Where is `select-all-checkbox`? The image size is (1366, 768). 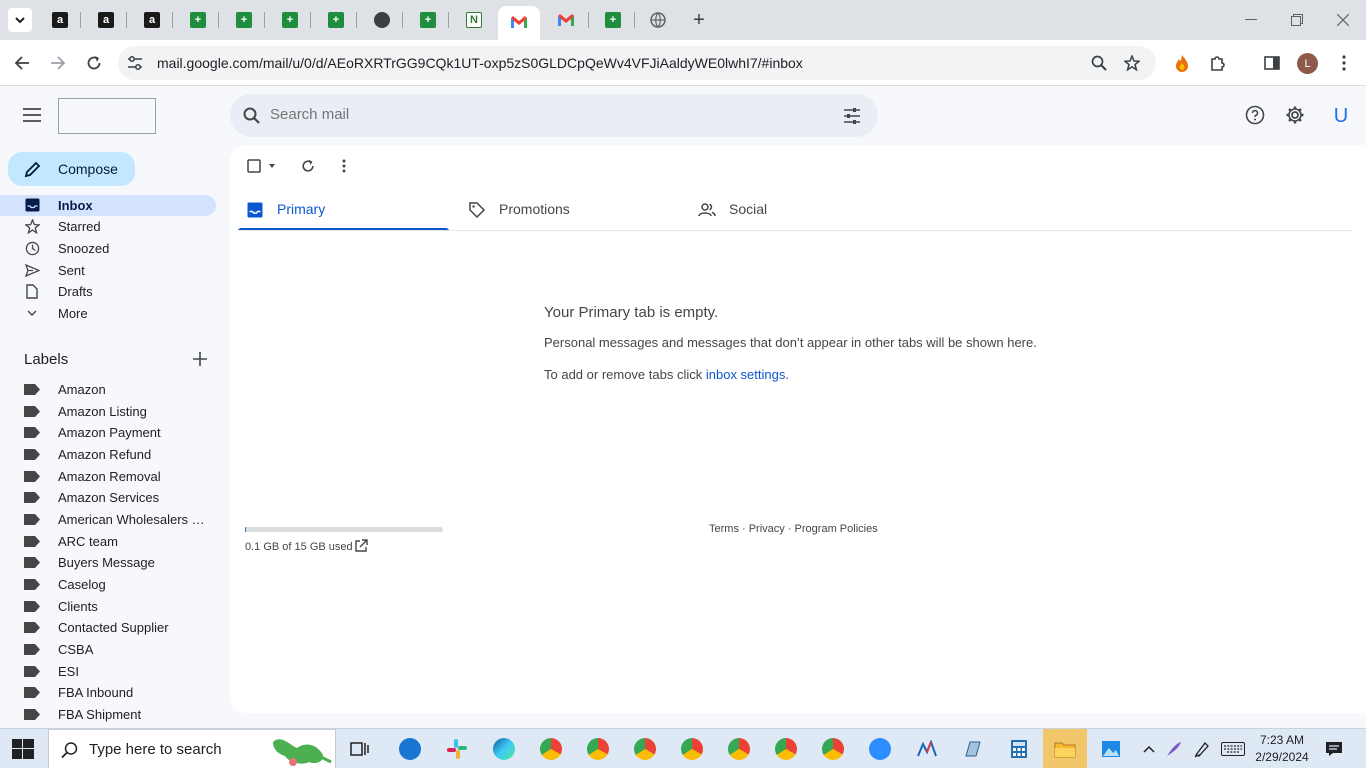
select-all-checkbox is located at coordinates (262, 166).